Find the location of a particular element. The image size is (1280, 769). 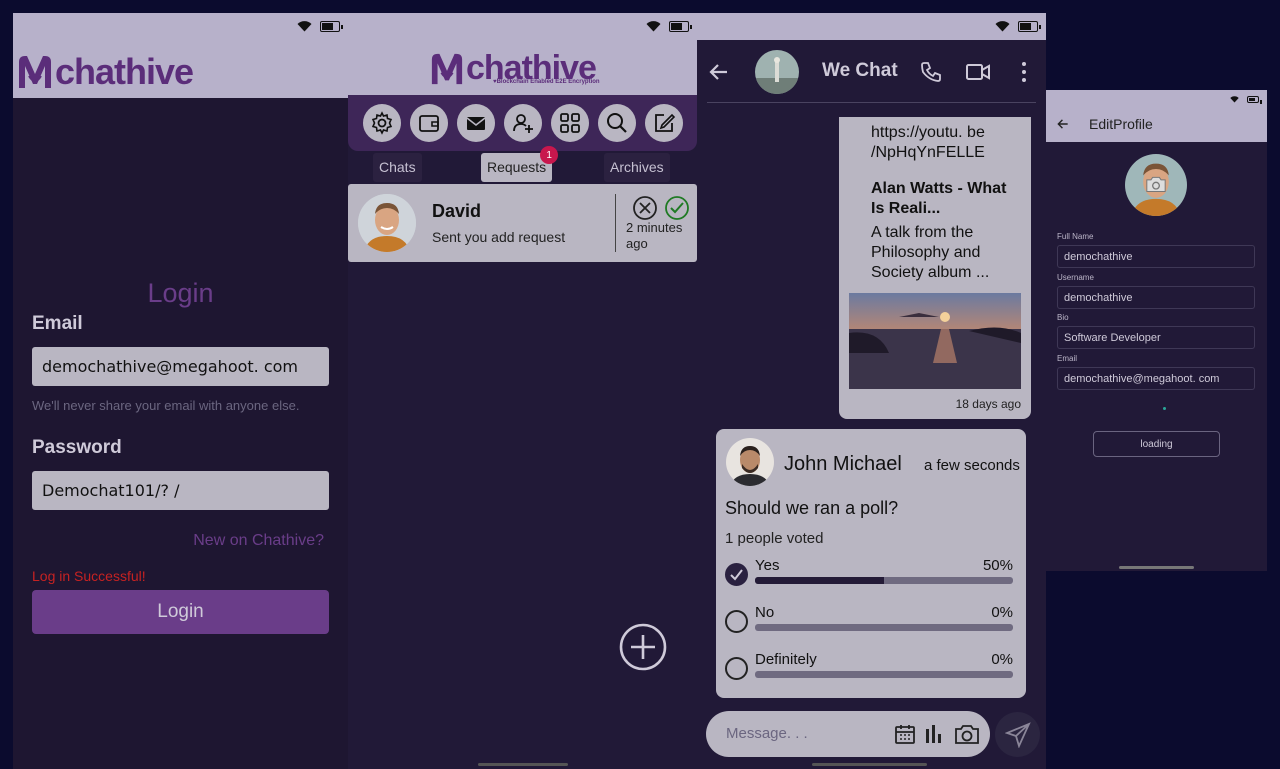

full-name-label: Full Name is located at coordinates (1075, 236).